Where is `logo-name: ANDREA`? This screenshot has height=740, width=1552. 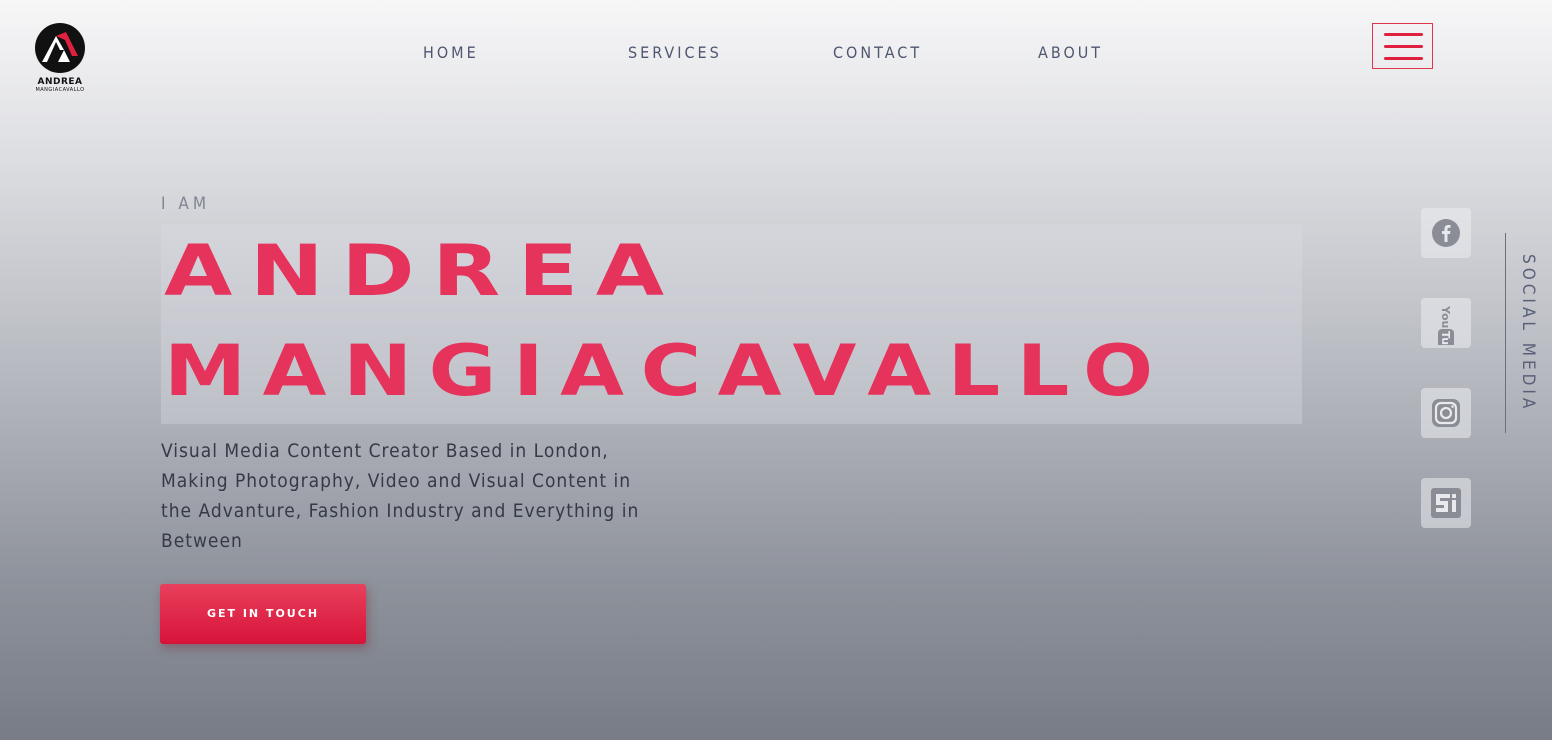
logo-name: ANDREA is located at coordinates (60, 82).